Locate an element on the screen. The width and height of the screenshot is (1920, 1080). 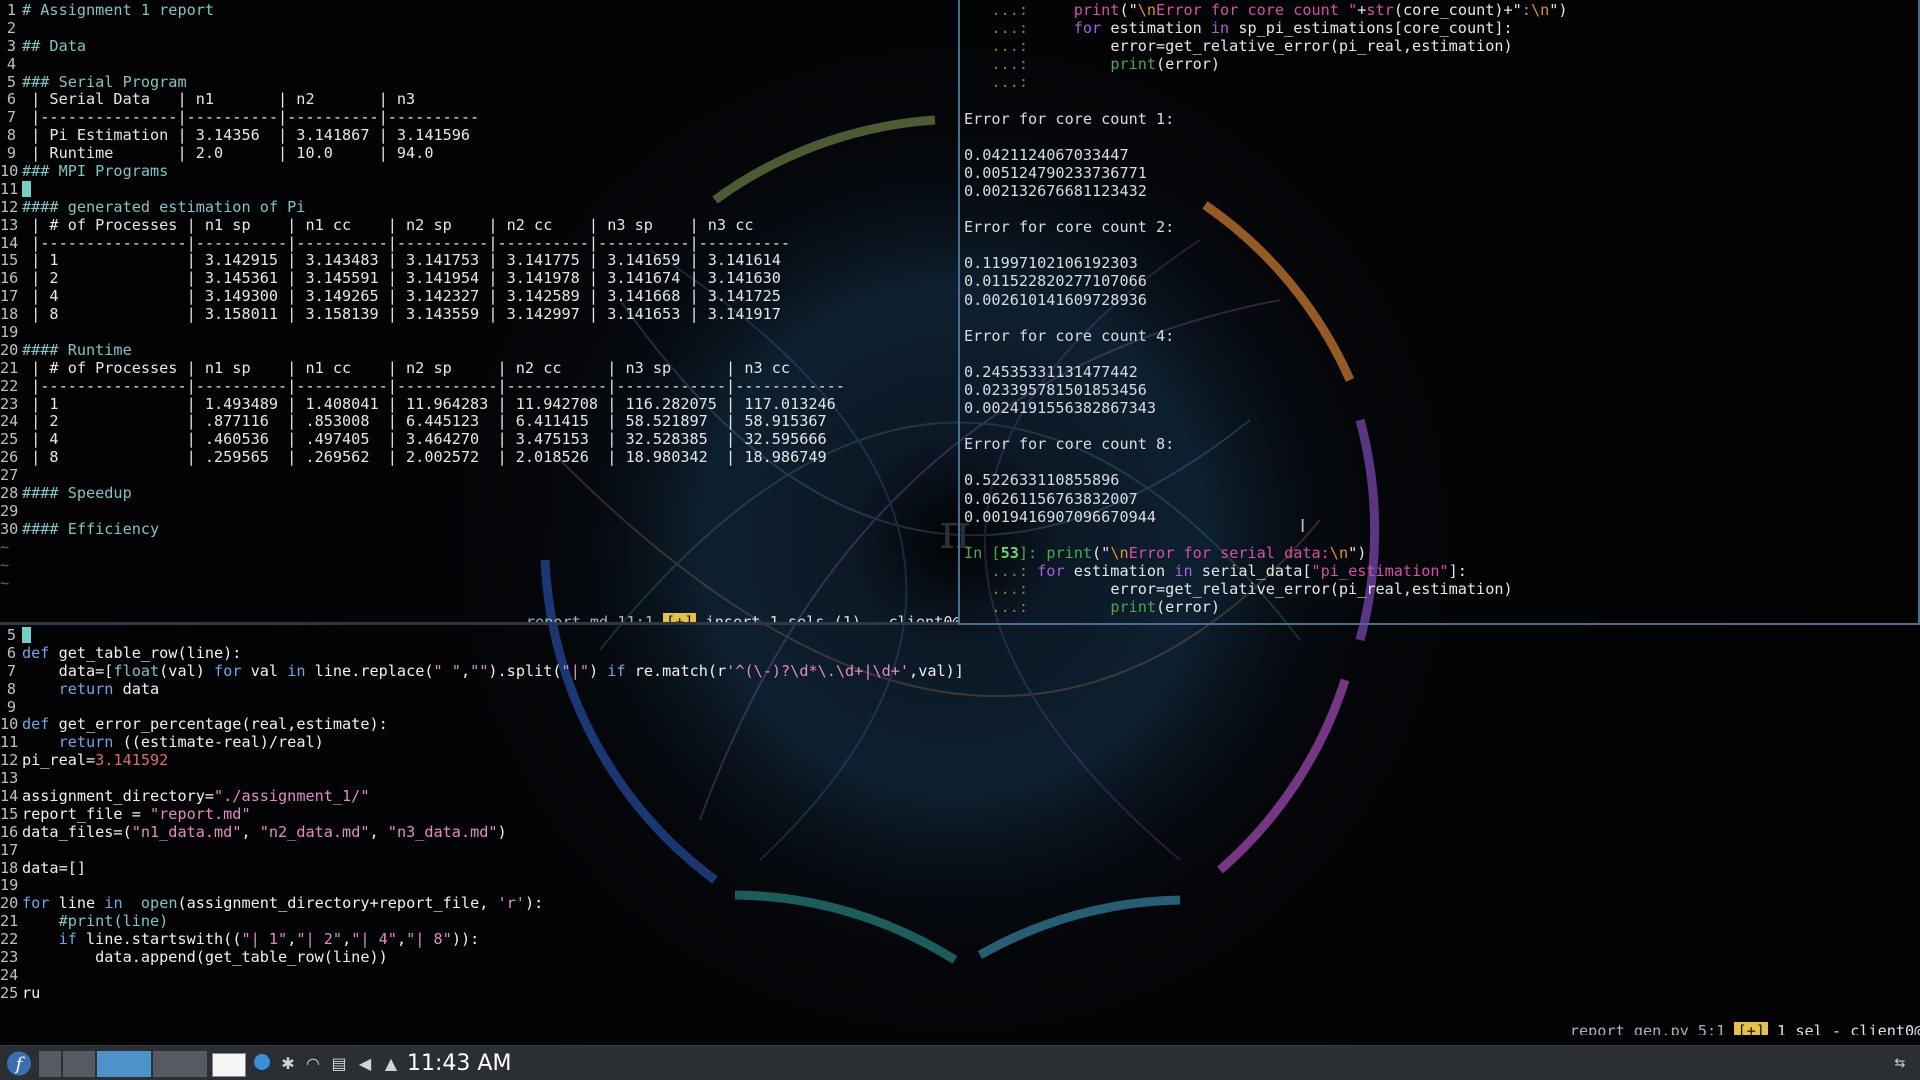
editor-line: 15 report_file = "report.md" is located at coordinates (960, 814).